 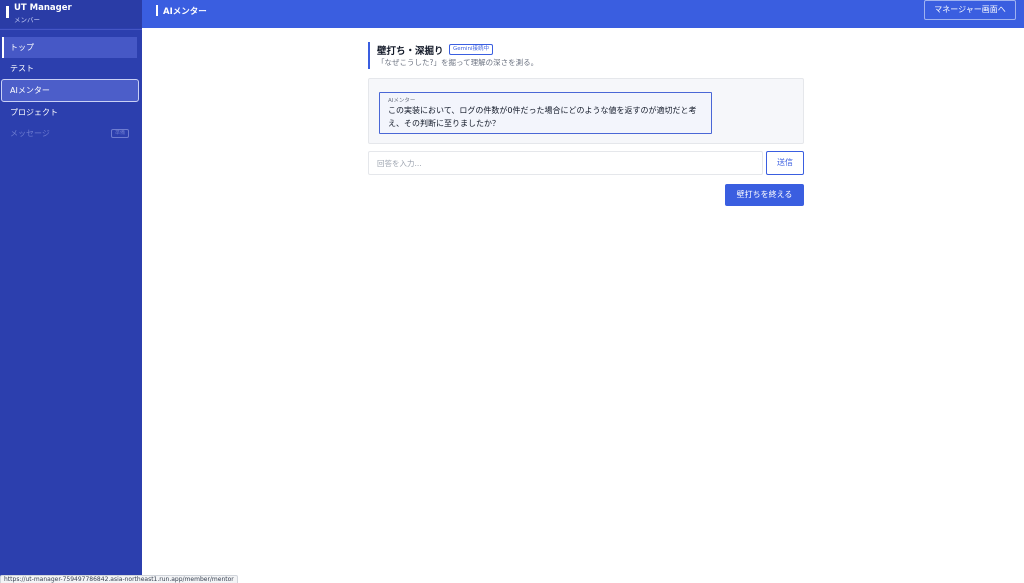 What do you see at coordinates (22, 68) in the screenshot?
I see `sidebar-item-label: テスト` at bounding box center [22, 68].